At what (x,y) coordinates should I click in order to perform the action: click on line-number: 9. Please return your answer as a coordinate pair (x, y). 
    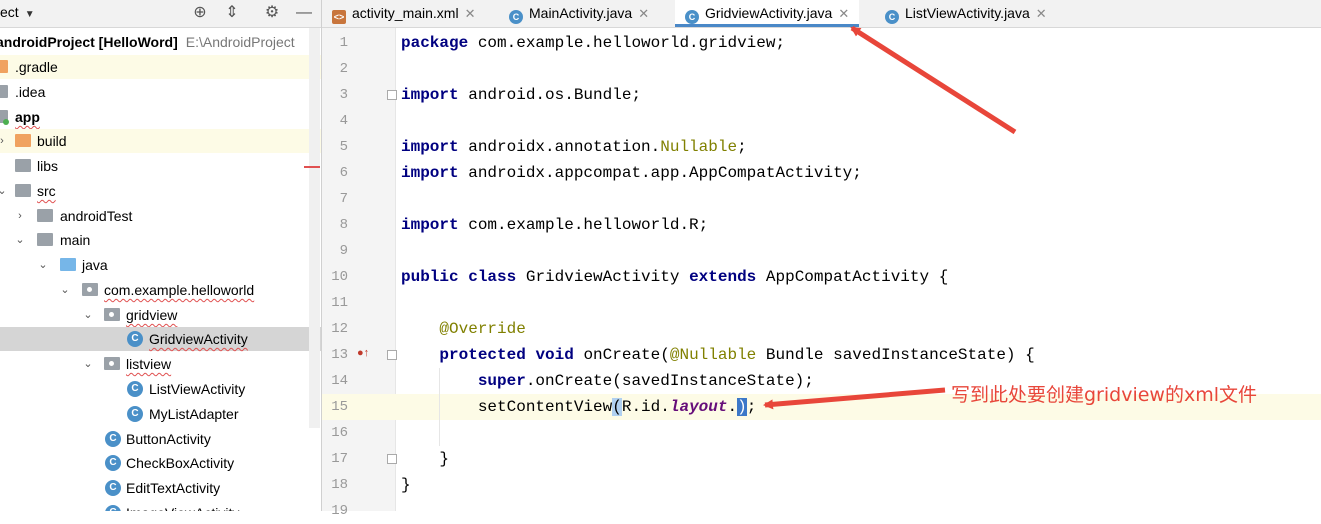
    Looking at the image, I should click on (343, 251).